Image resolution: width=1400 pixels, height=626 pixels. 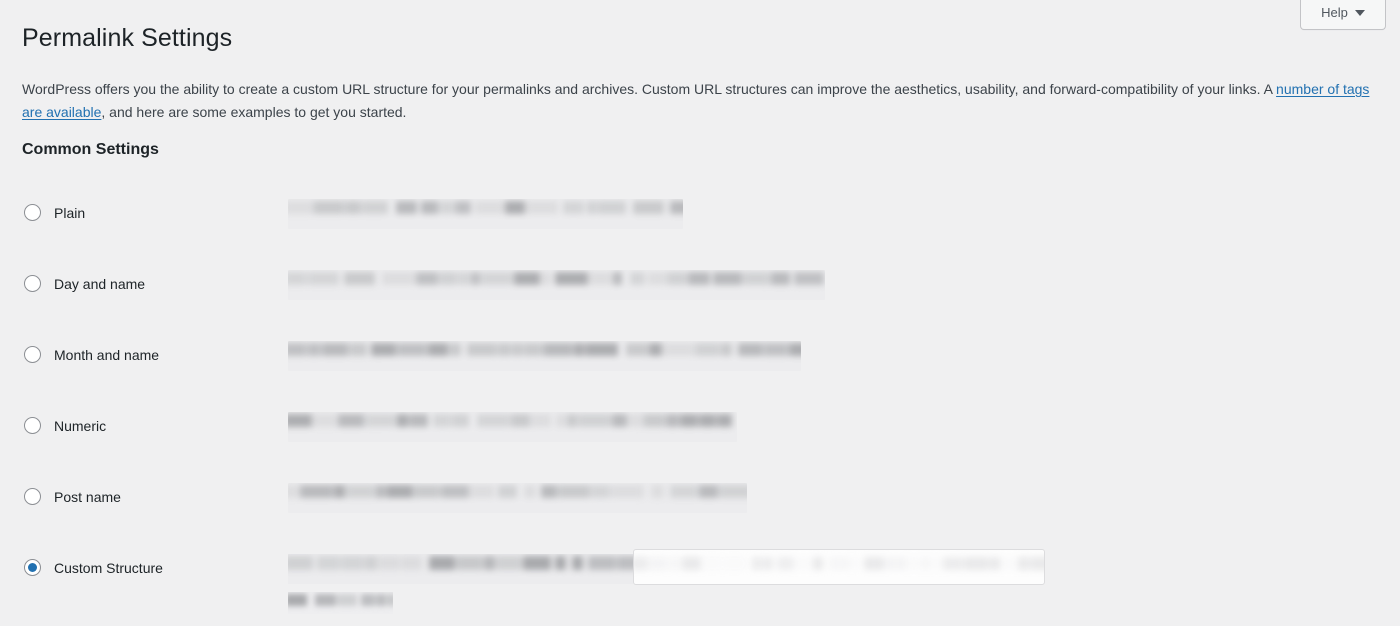 I want to click on permalink-option-post-name: Post name, so click(x=72, y=496).